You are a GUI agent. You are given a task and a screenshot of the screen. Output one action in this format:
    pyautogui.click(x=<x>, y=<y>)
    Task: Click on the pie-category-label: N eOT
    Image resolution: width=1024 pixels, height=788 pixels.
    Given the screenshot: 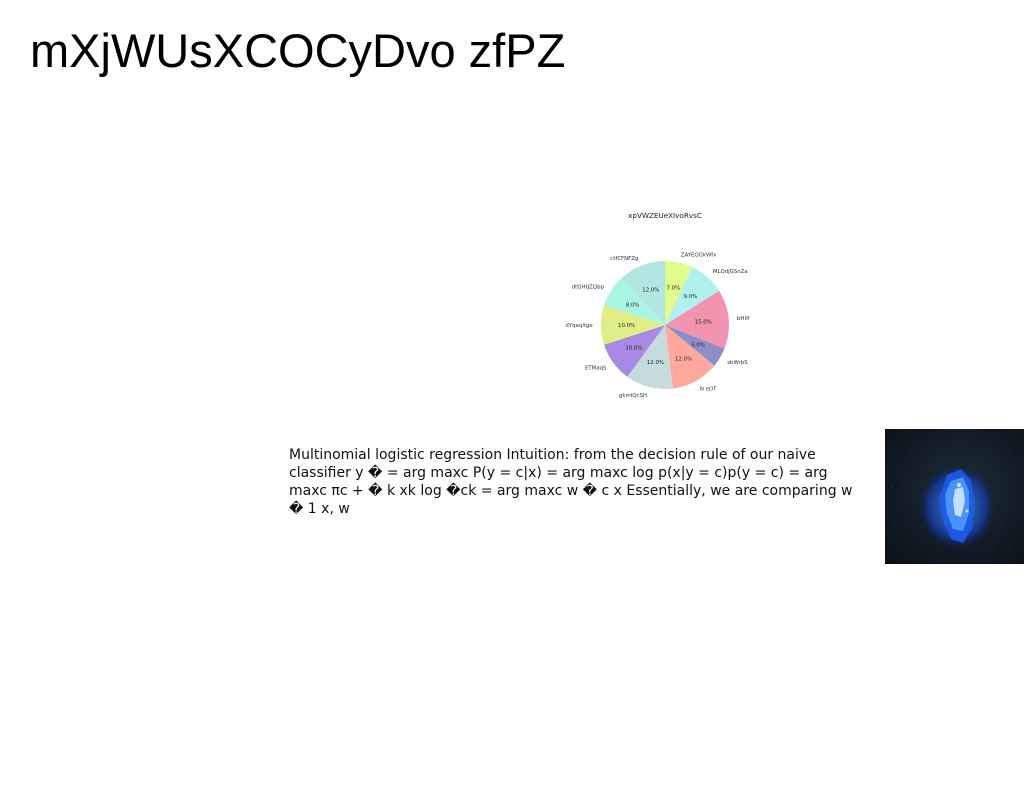 What is the action you would take?
    pyautogui.click(x=708, y=389)
    